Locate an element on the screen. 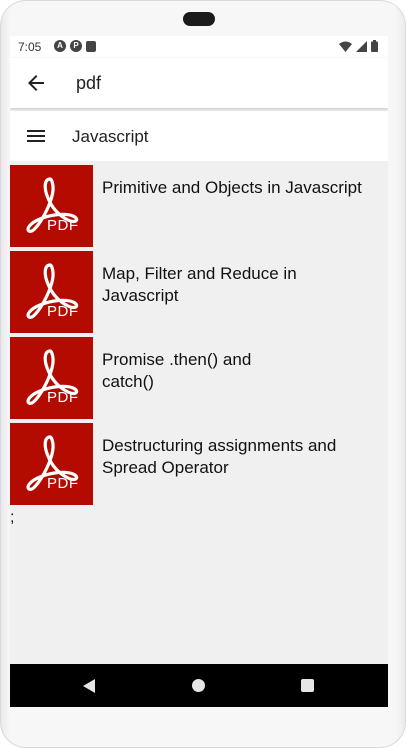 Image resolution: width=406 pixels, height=748 pixels. p-icon: P is located at coordinates (76, 46).